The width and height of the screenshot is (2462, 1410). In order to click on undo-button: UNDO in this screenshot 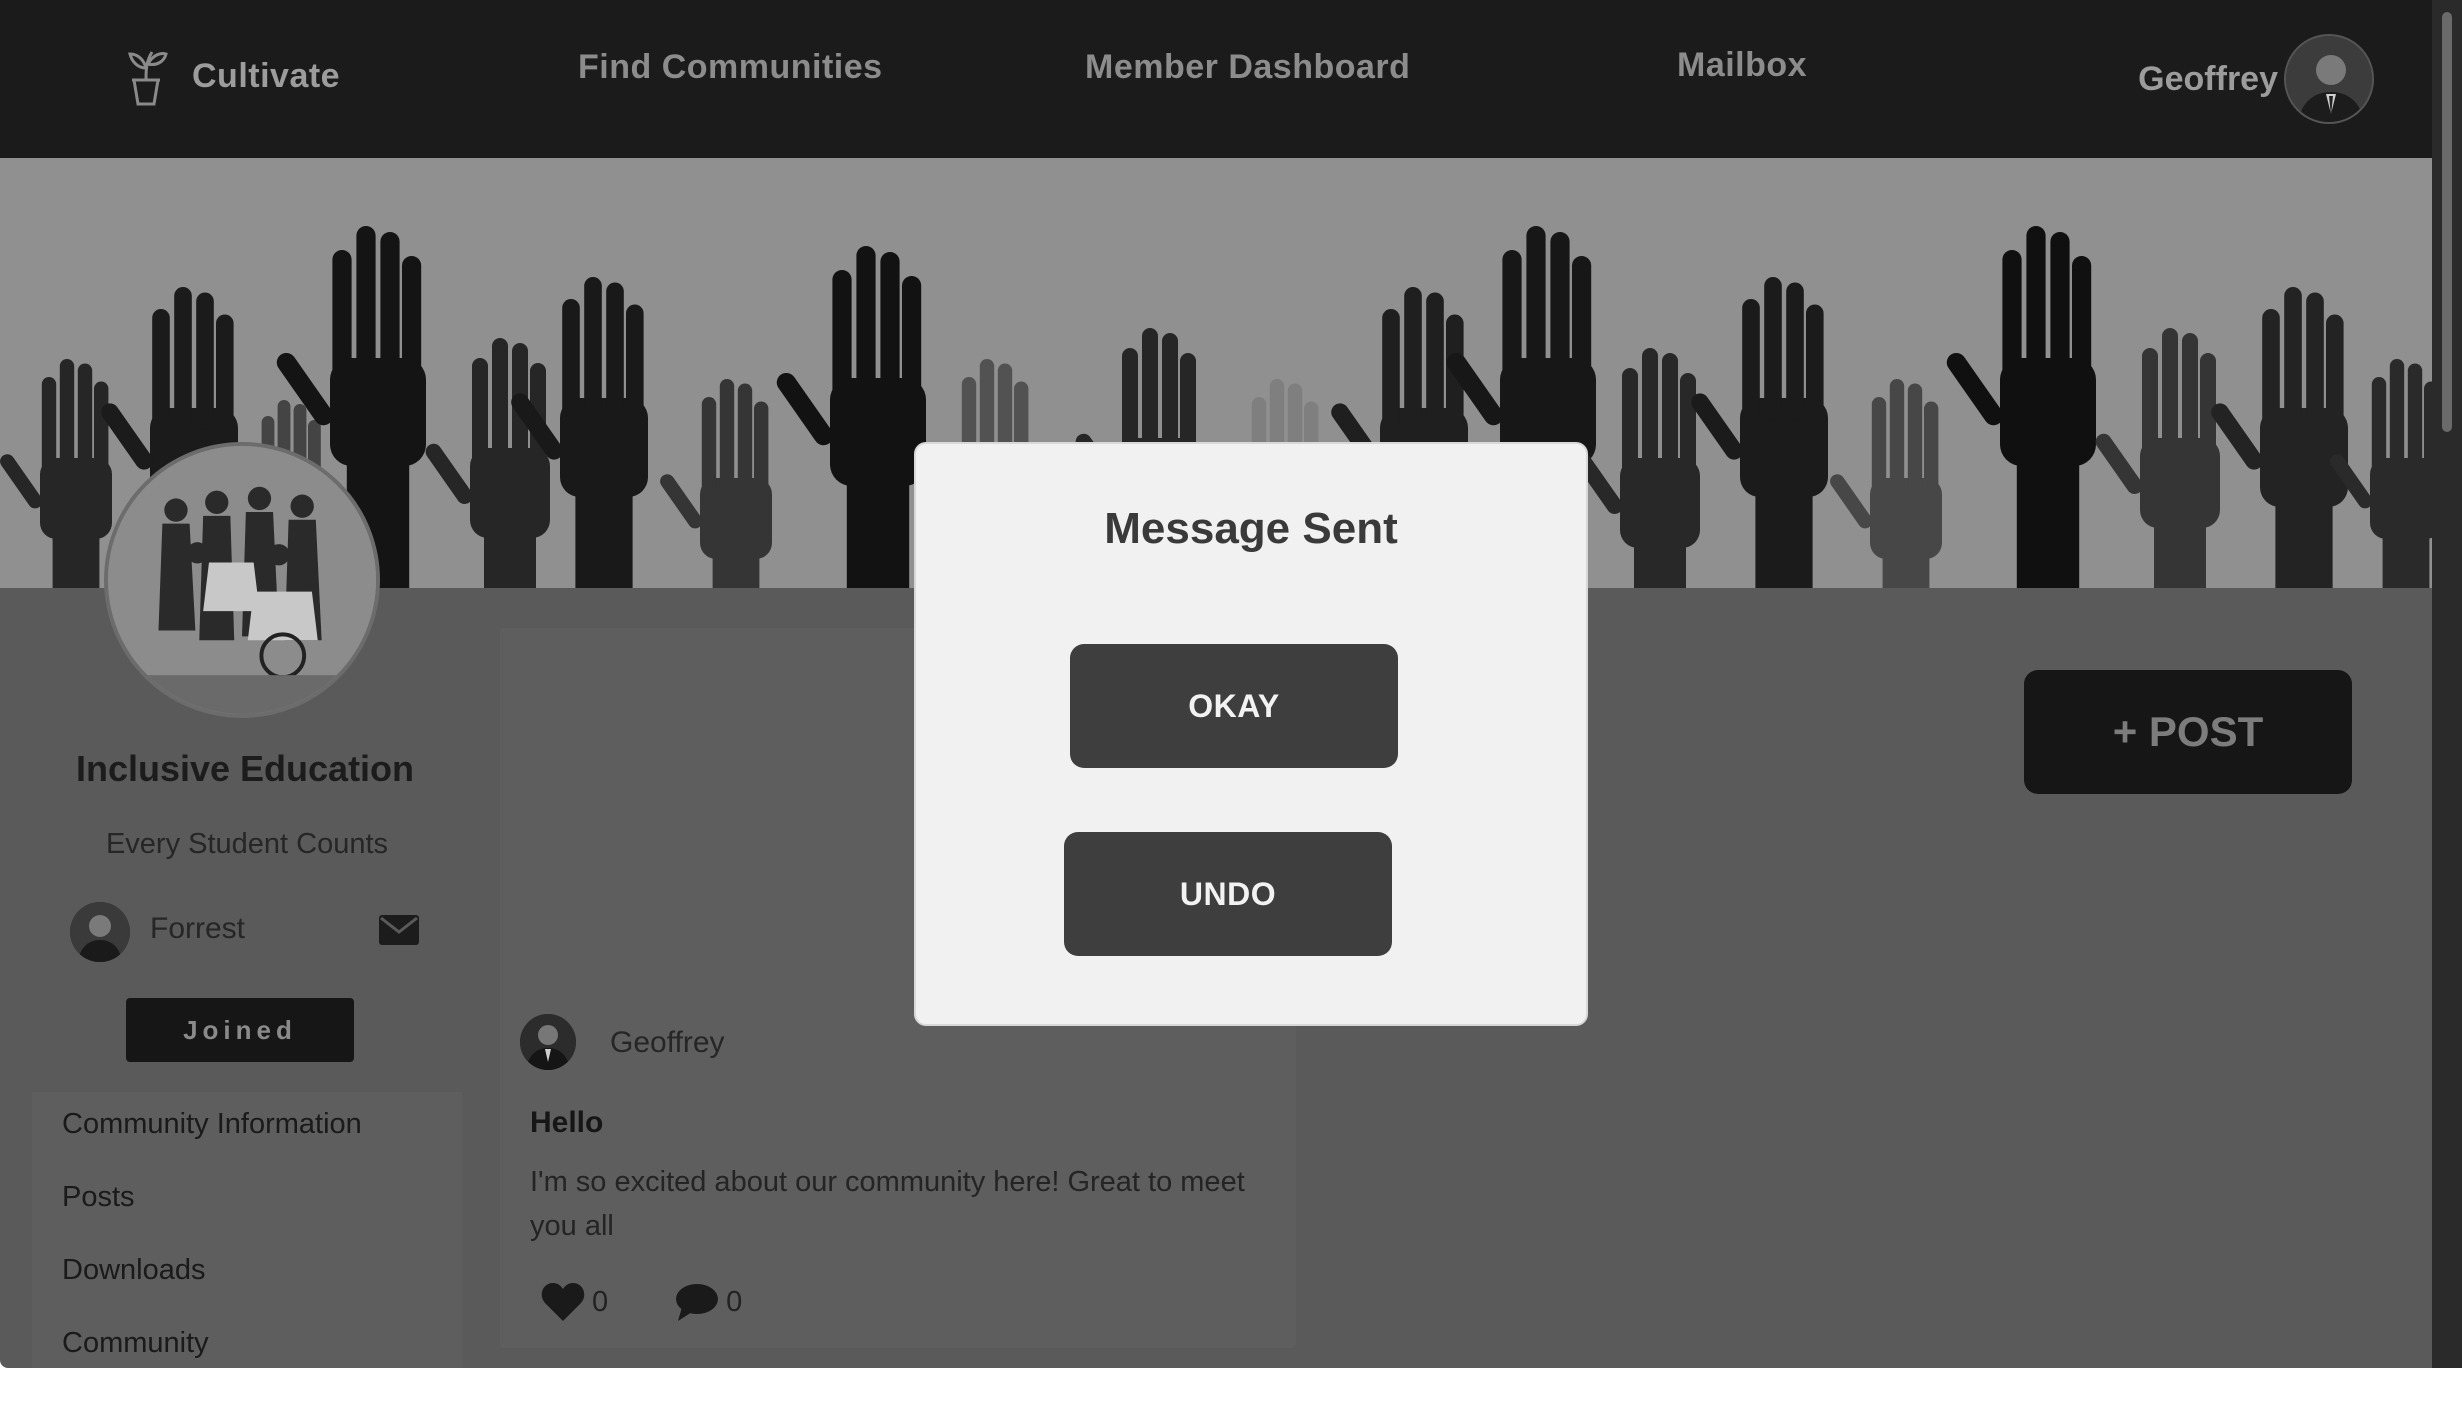, I will do `click(1228, 894)`.